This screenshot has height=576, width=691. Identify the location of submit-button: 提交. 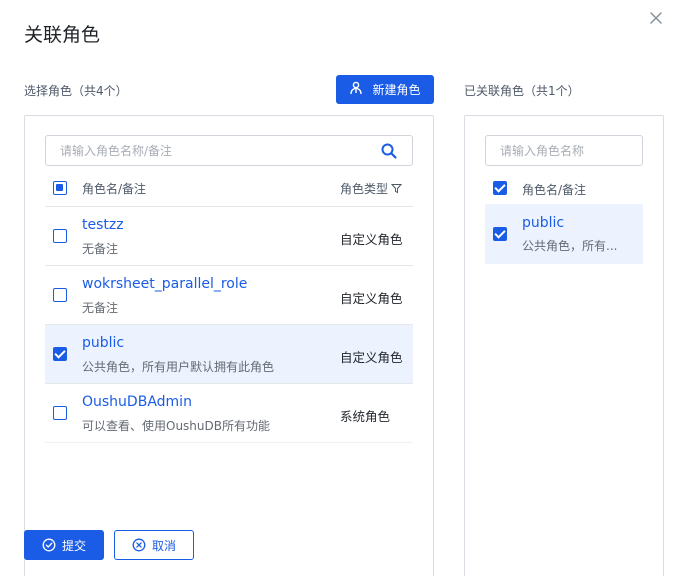
(64, 545).